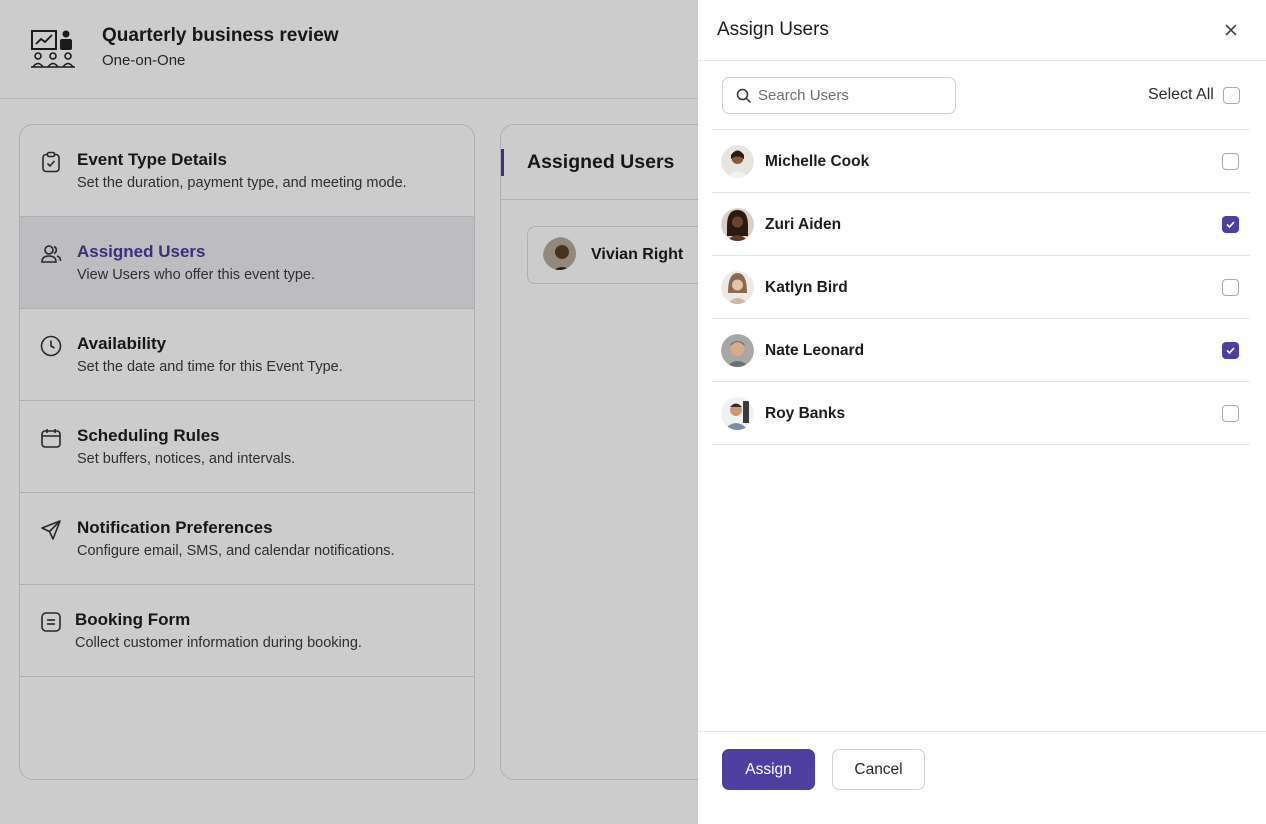 Image resolution: width=1266 pixels, height=824 pixels. I want to click on assign-button: Assign, so click(768, 769).